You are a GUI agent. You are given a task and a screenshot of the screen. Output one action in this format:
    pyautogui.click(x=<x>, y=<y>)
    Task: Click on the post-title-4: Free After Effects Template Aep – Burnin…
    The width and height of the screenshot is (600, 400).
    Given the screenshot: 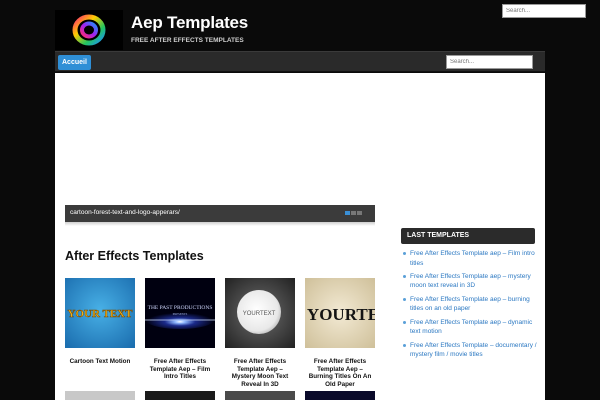 What is the action you would take?
    pyautogui.click(x=340, y=373)
    